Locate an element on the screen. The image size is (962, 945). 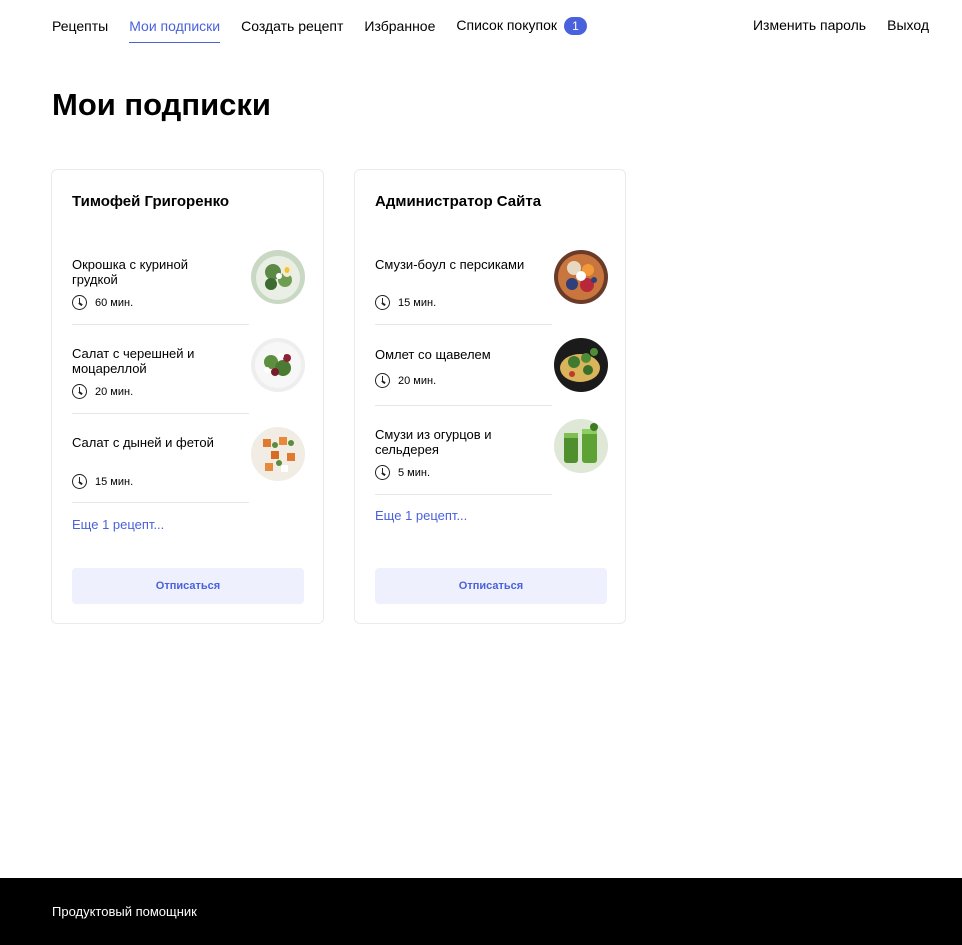
nav-shopping-list-label: Список покупок is located at coordinates (506, 25).